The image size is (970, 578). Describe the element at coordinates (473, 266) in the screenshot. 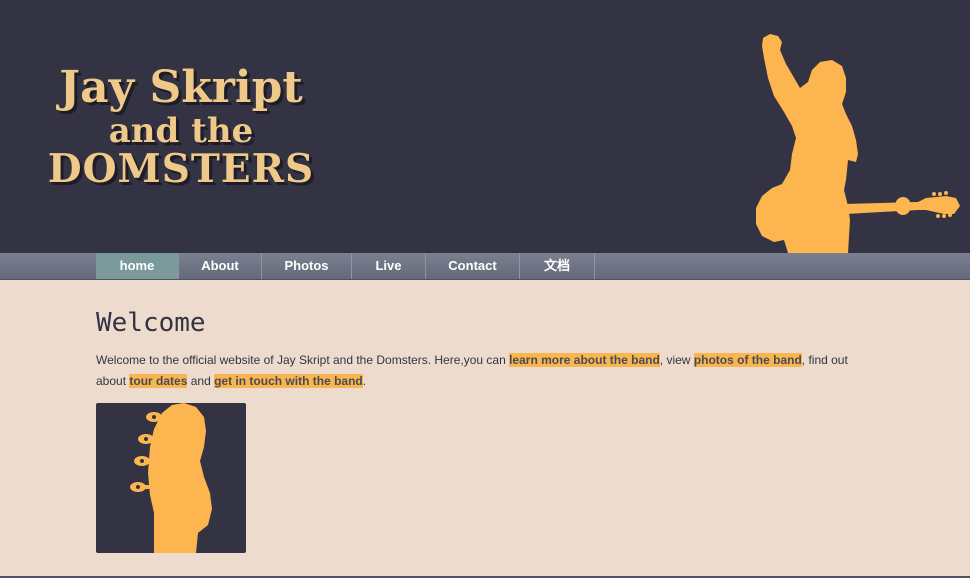

I see `nav-item-contact: Contact` at that location.